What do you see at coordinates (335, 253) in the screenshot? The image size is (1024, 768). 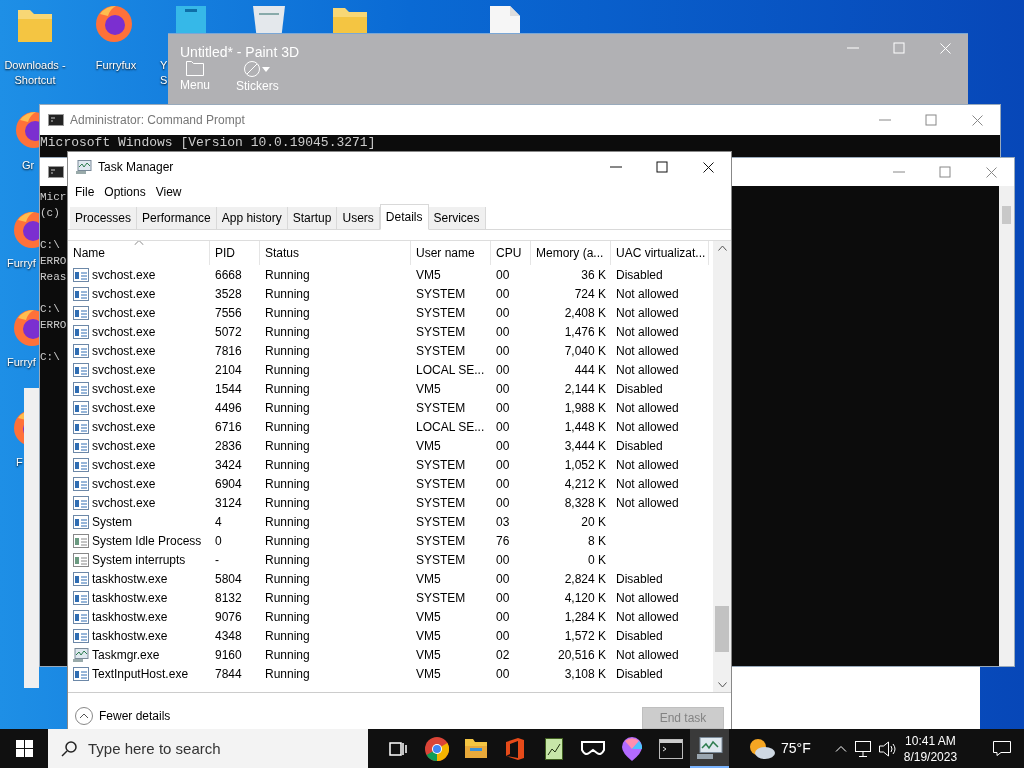 I see `column-header: Status` at bounding box center [335, 253].